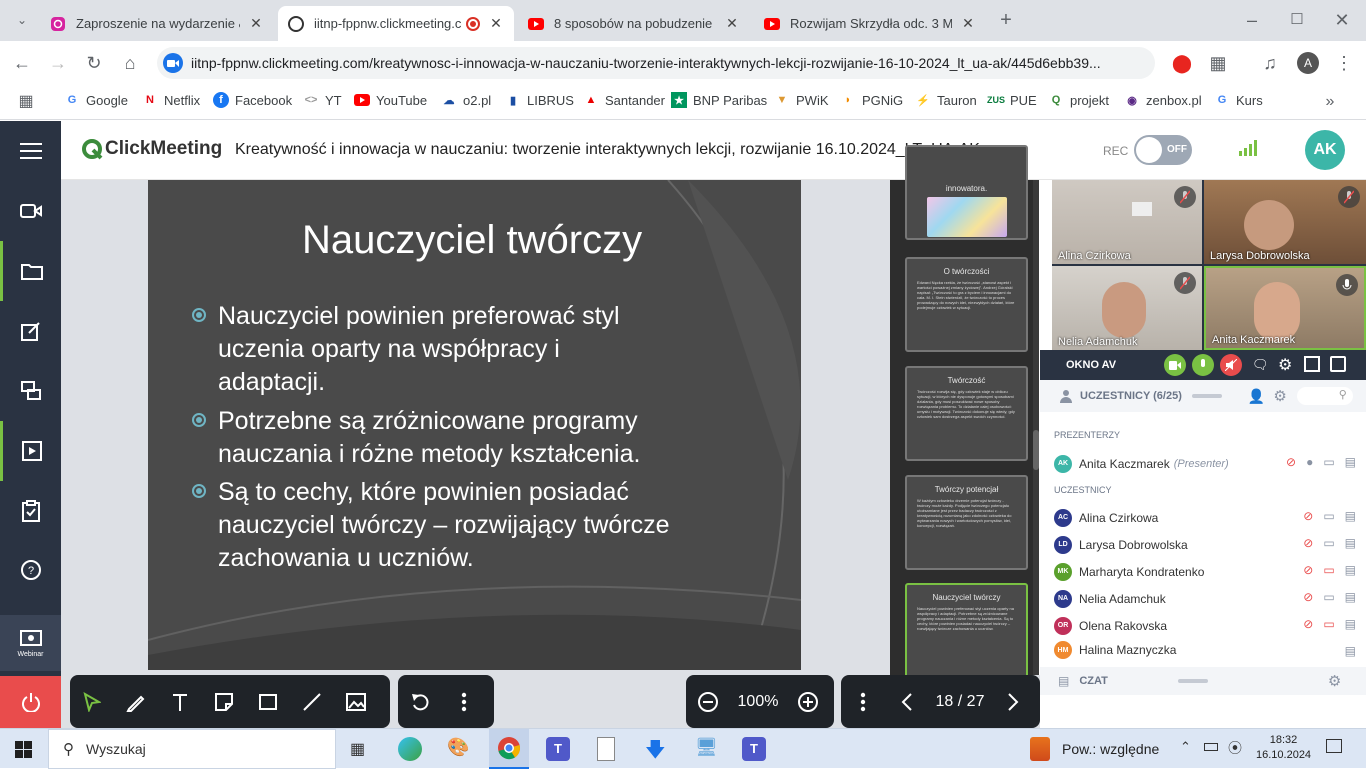  I want to click on bookmark-o2: ☁ o2.pl, so click(466, 100).